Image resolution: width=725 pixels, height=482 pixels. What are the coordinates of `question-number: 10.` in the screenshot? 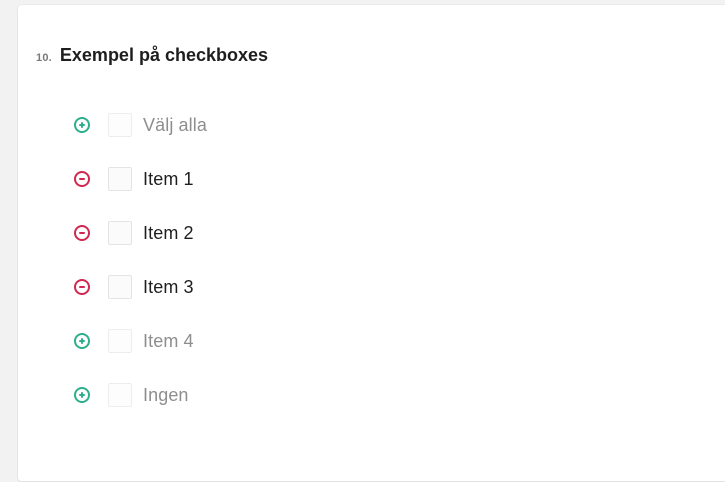 It's located at (44, 58).